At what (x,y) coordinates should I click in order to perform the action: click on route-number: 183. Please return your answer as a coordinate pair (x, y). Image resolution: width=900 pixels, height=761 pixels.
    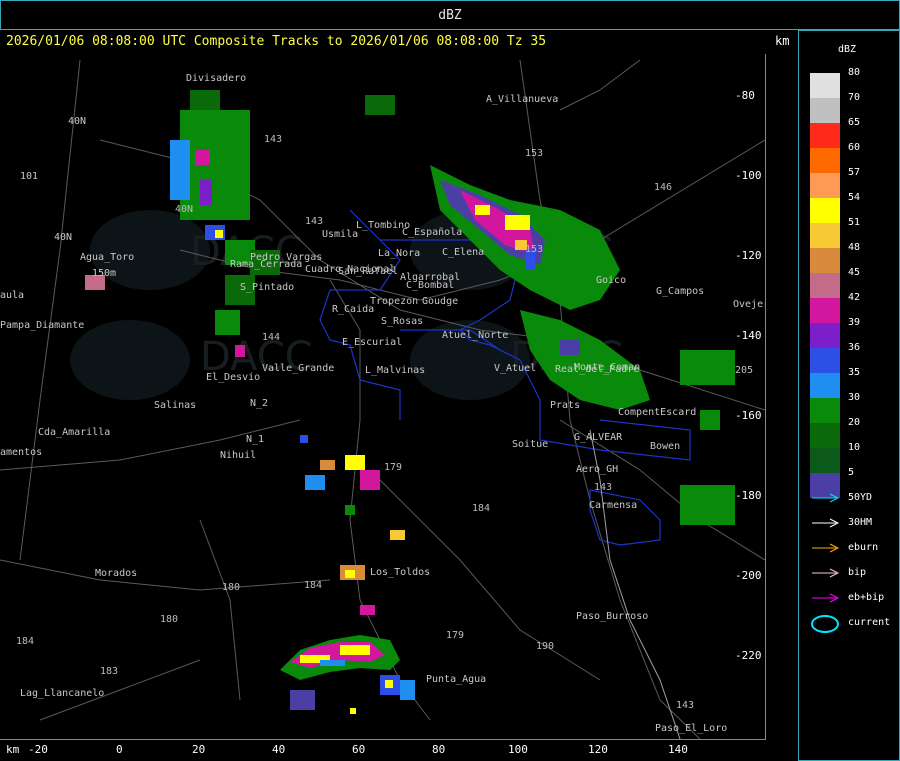
    Looking at the image, I should click on (109, 671).